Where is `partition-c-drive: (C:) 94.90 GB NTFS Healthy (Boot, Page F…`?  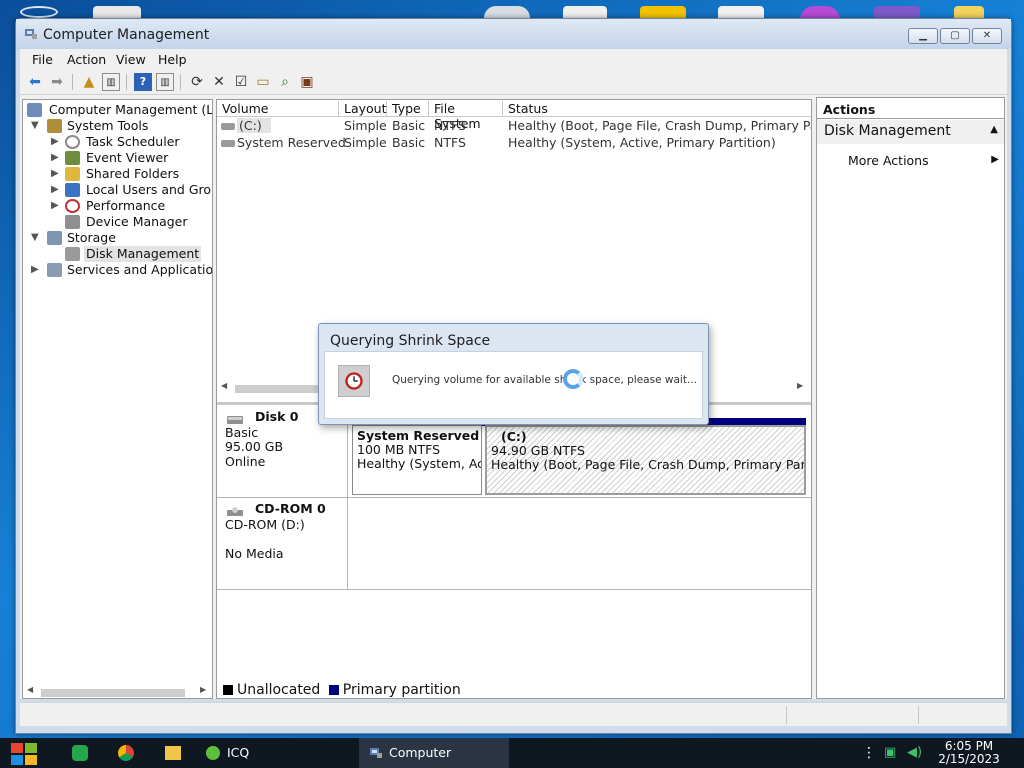
partition-c-drive: (C:) 94.90 GB NTFS Healthy (Boot, Page F… is located at coordinates (645, 460).